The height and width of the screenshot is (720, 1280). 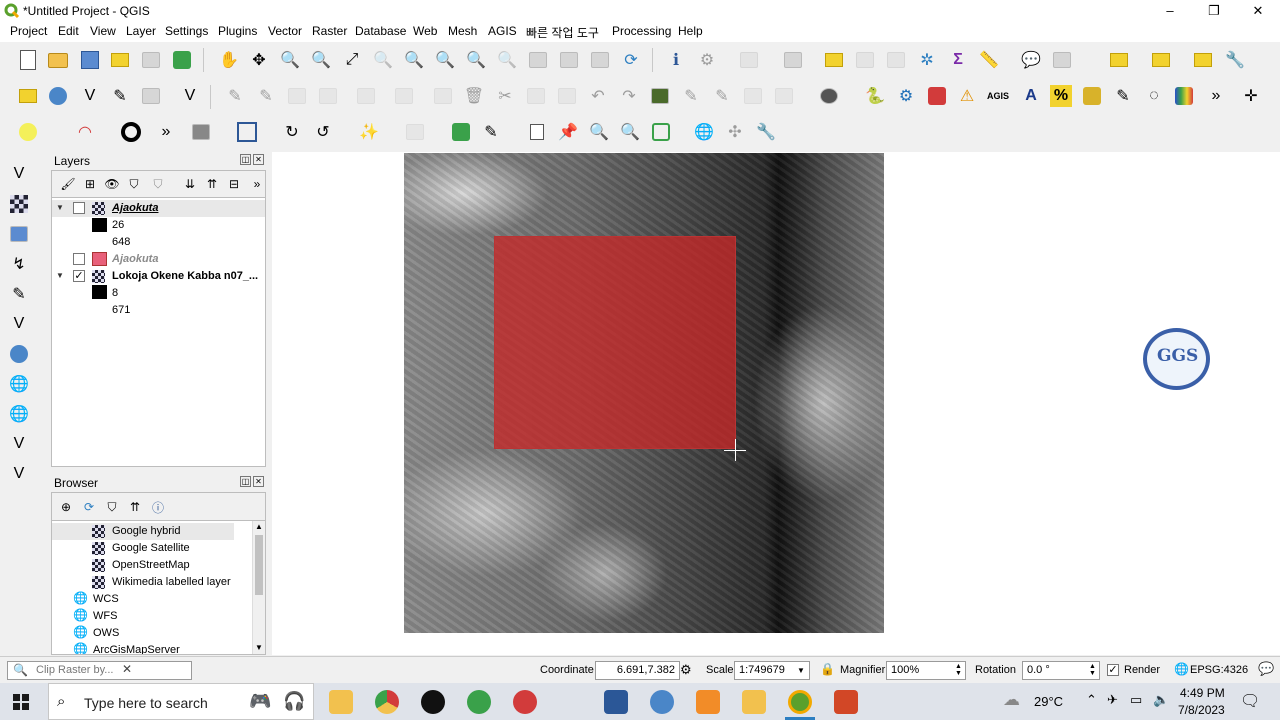 I want to click on scroll-down-icon: ▼, so click(x=259, y=647).